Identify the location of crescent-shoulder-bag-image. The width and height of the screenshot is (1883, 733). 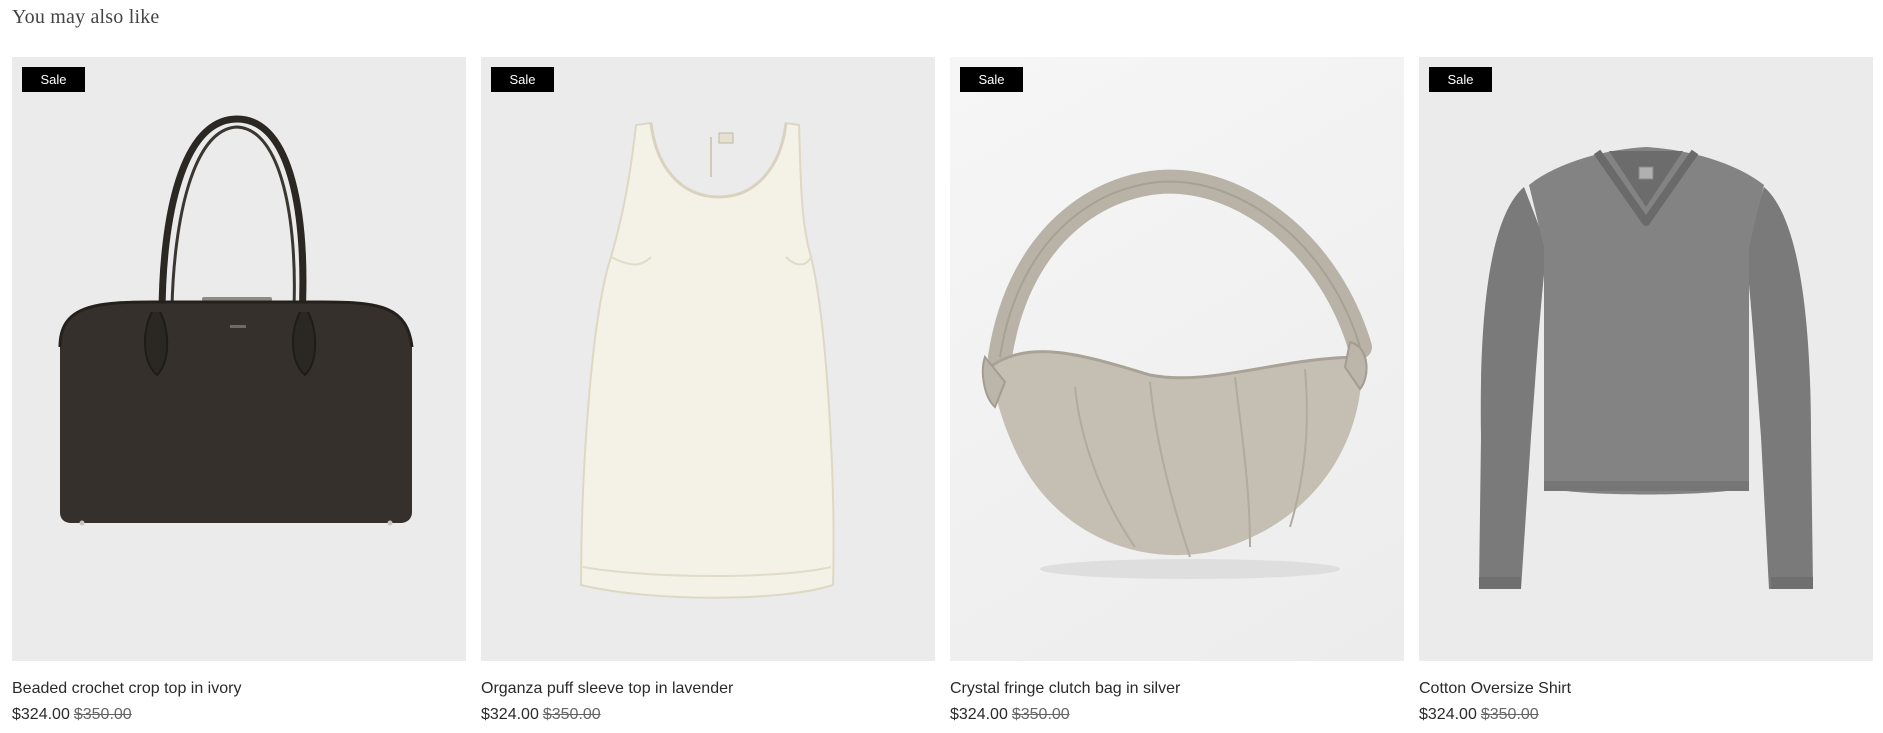
(1176, 374).